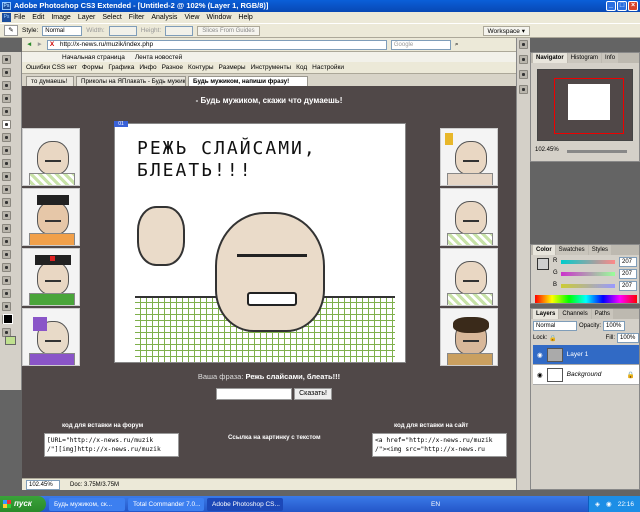  What do you see at coordinates (23, 504) in the screenshot?
I see `start-button: пуск` at bounding box center [23, 504].